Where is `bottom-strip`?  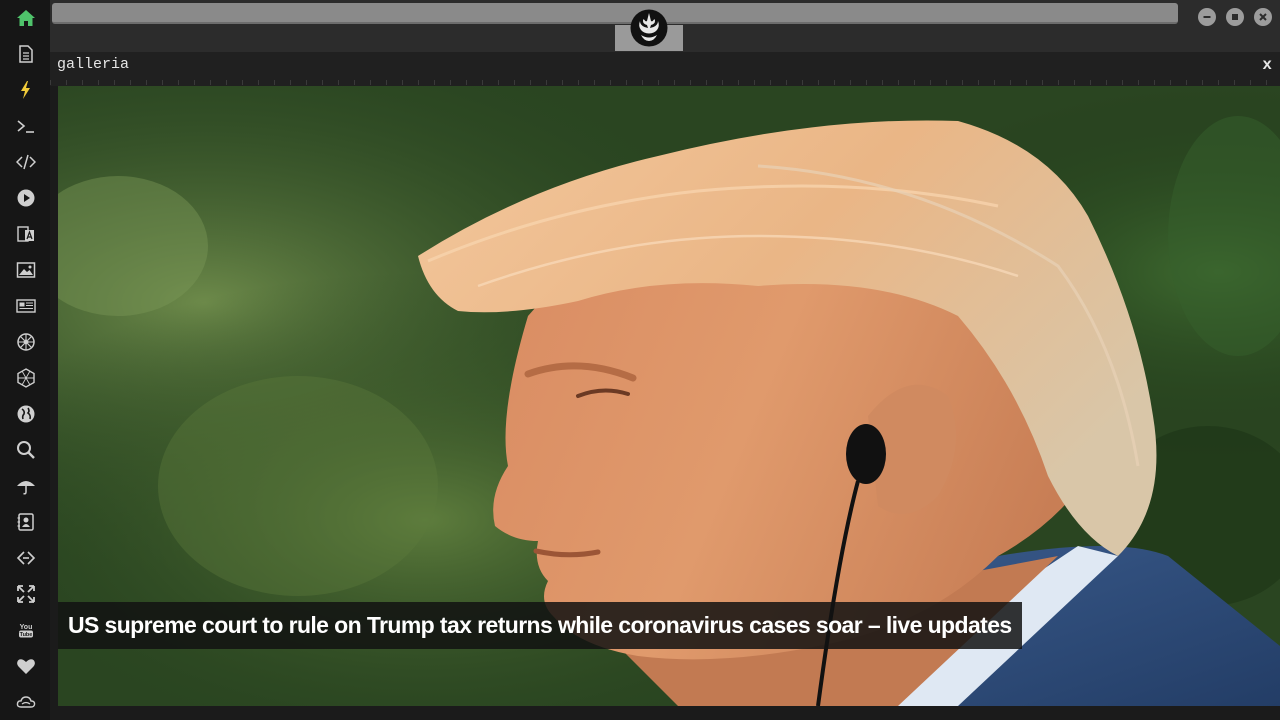 bottom-strip is located at coordinates (665, 713).